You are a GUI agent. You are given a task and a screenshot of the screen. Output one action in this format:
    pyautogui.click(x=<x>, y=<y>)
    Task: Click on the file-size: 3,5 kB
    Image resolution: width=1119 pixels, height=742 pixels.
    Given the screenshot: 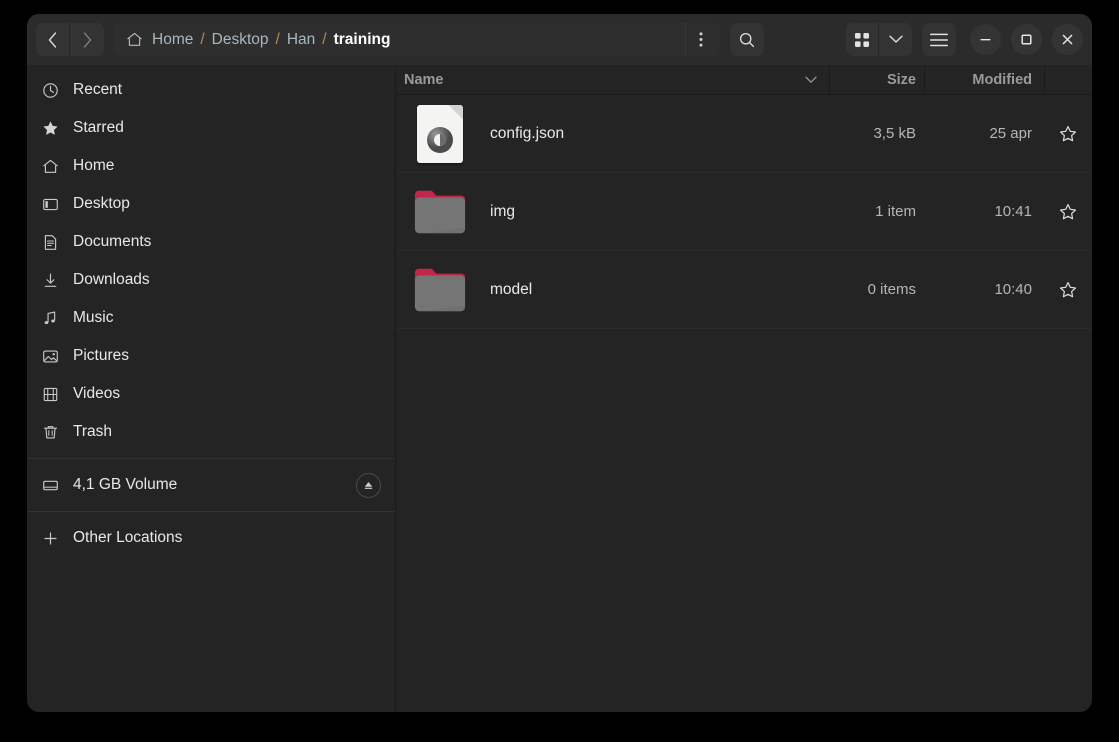 What is the action you would take?
    pyautogui.click(x=894, y=133)
    